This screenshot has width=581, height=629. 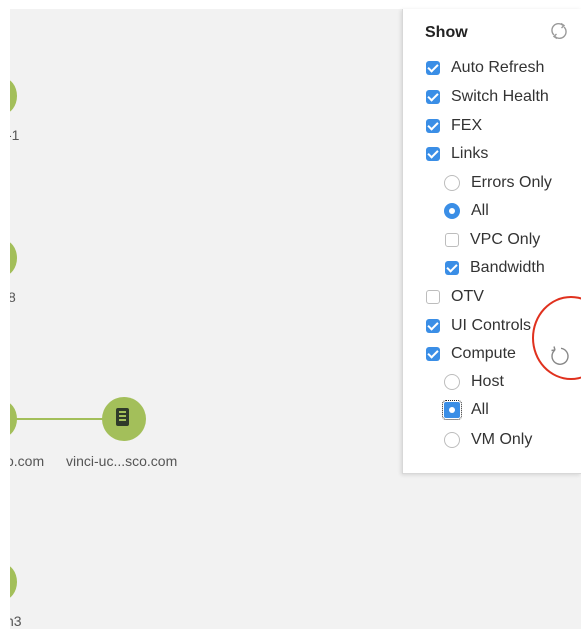 I want to click on option-label: Compute, so click(x=483, y=353).